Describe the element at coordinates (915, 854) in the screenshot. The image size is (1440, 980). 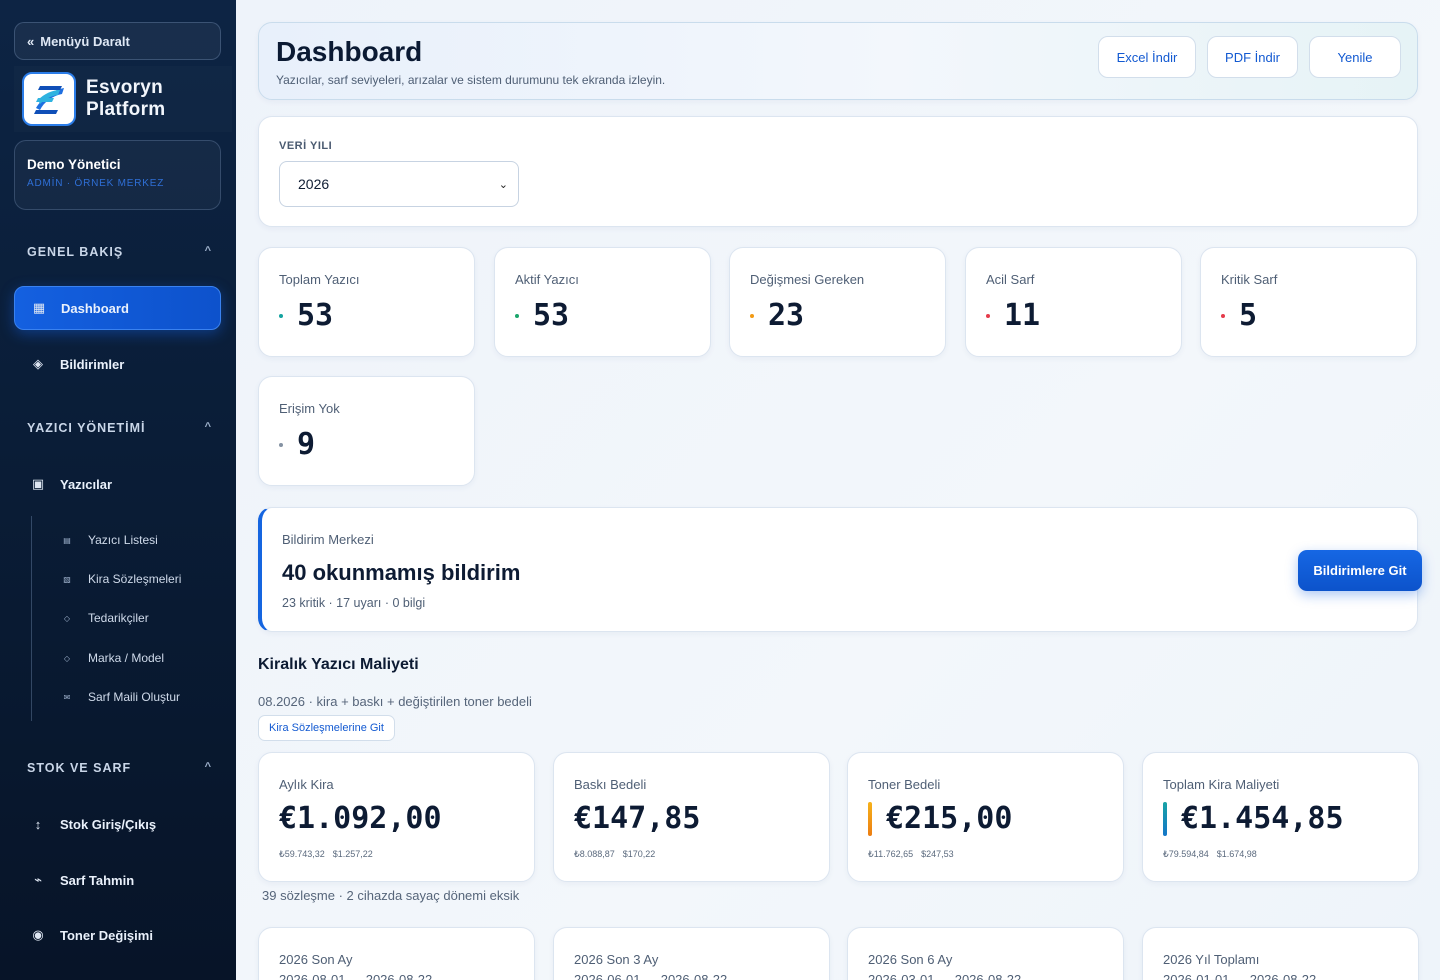
I see `cost-conversions: ₺11.762,65 $247,53` at that location.